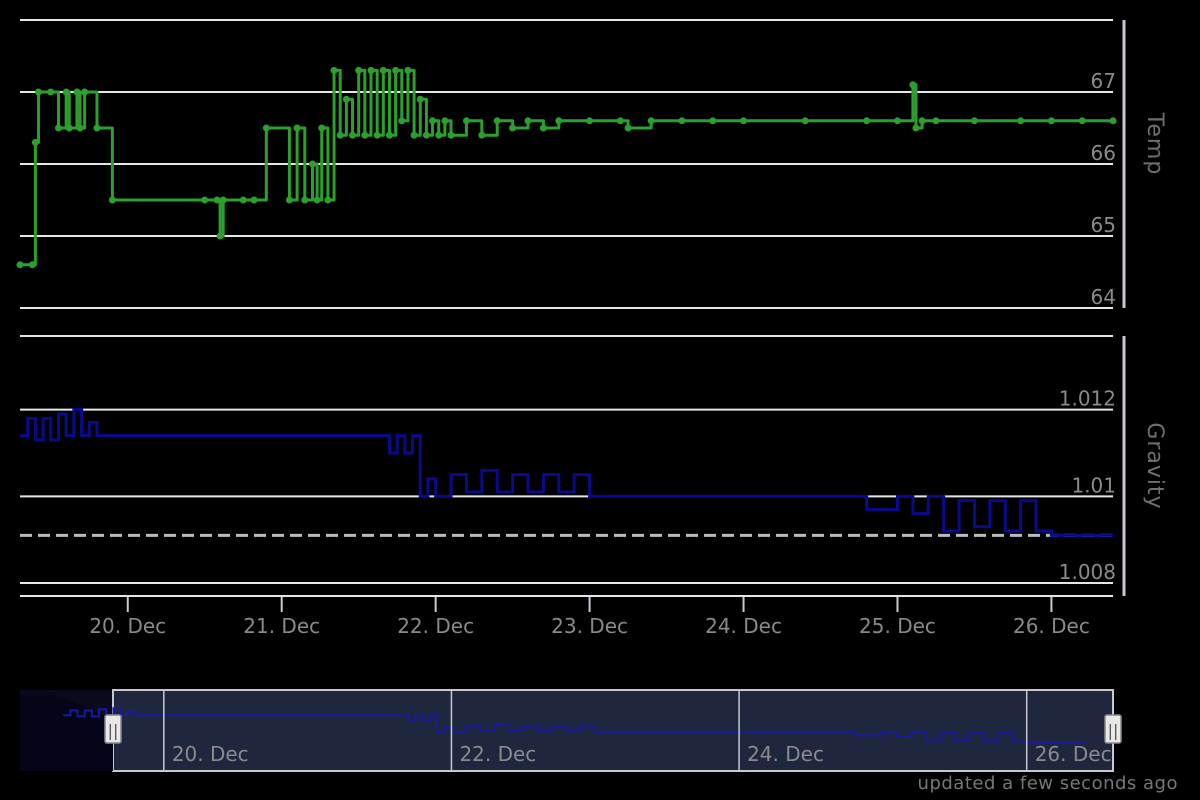  I want to click on gravity-tick-label: 1.01, so click(1093, 485).